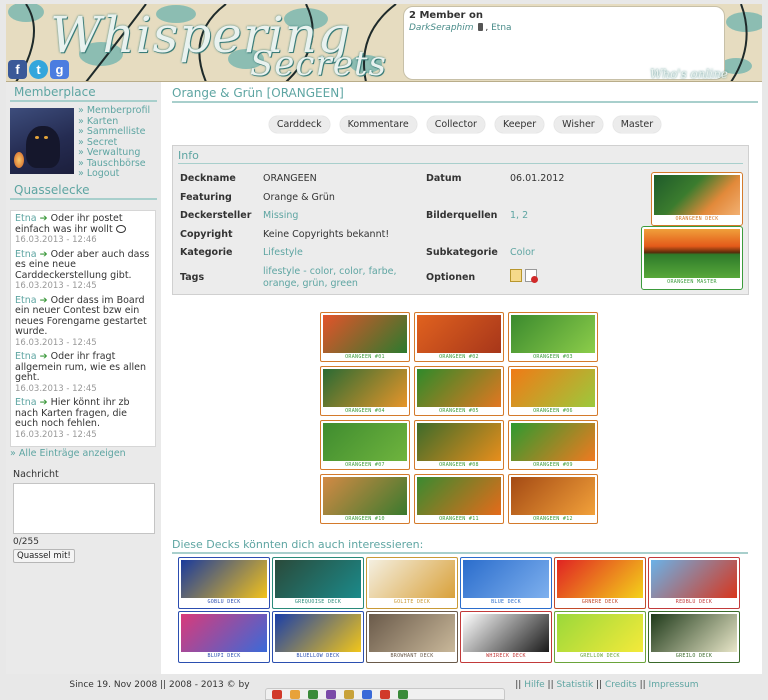 Image resolution: width=768 pixels, height=700 pixels. Describe the element at coordinates (553, 391) in the screenshot. I see `deck-card-6: ORANGEEN #06` at that location.